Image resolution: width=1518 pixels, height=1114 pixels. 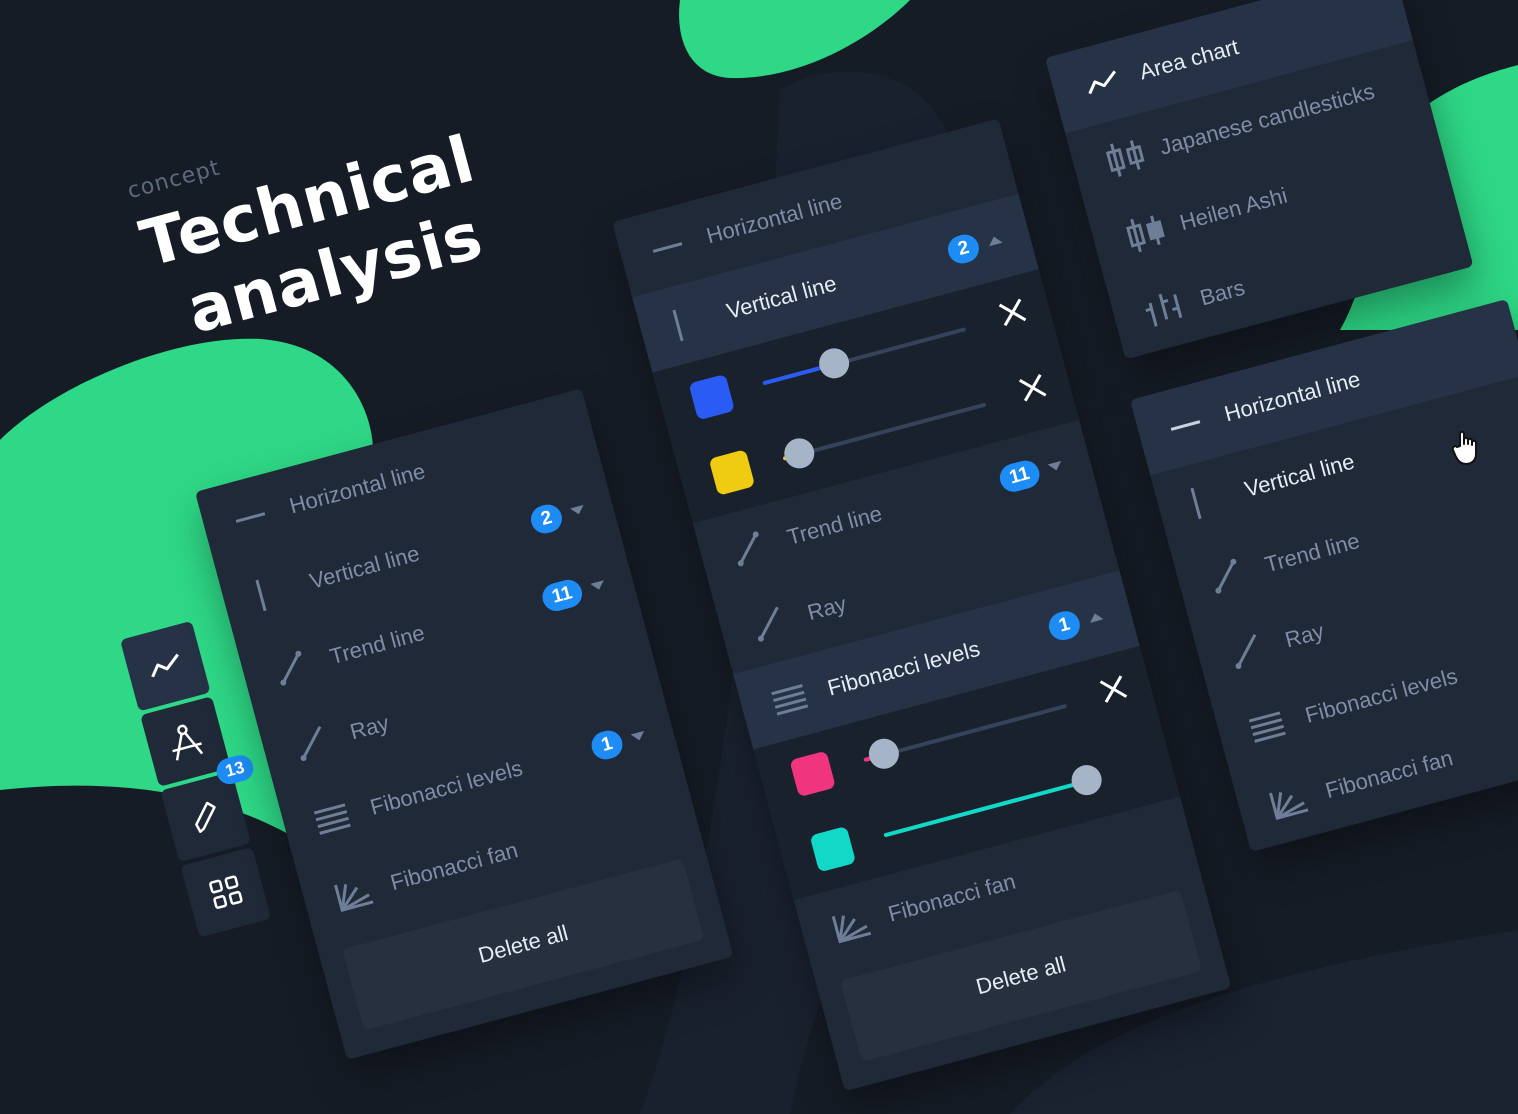 I want to click on candlesticks-icon, so click(x=1133, y=155).